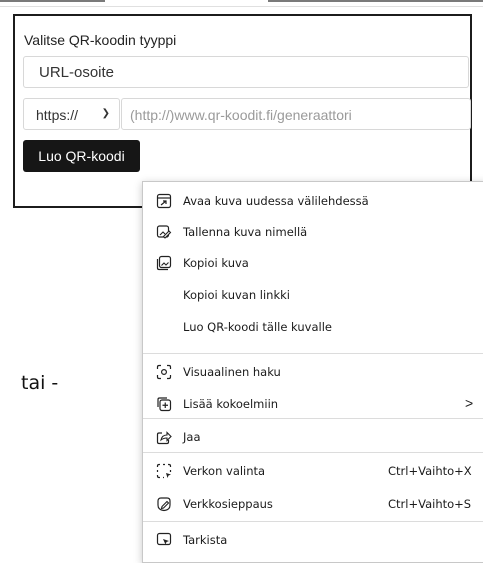  I want to click on menu-item-label: Kopioi kuva, so click(216, 263).